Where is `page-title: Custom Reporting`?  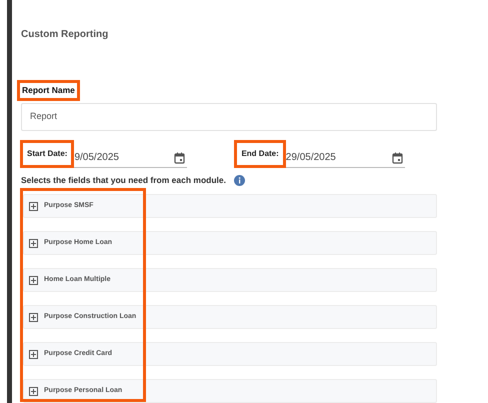 page-title: Custom Reporting is located at coordinates (65, 35).